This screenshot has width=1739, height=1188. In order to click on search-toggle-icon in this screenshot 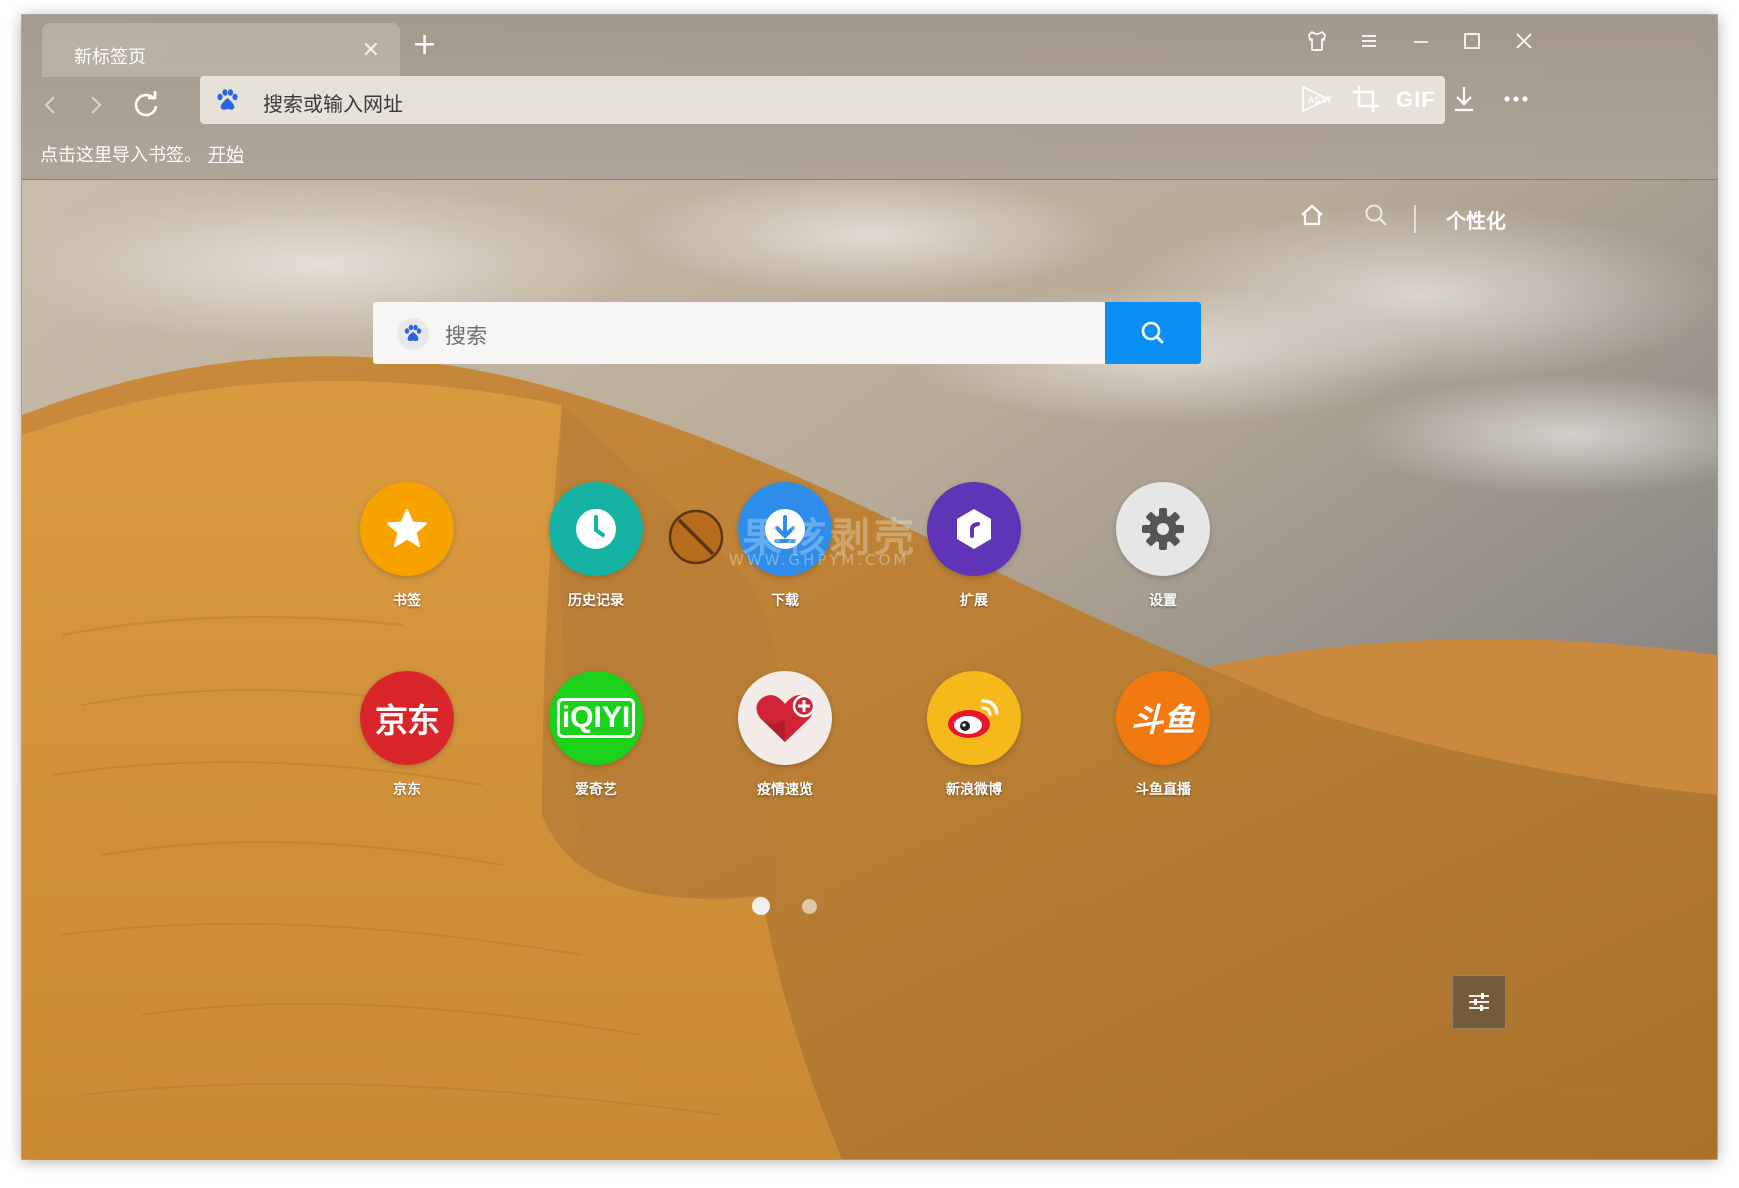, I will do `click(1376, 221)`.